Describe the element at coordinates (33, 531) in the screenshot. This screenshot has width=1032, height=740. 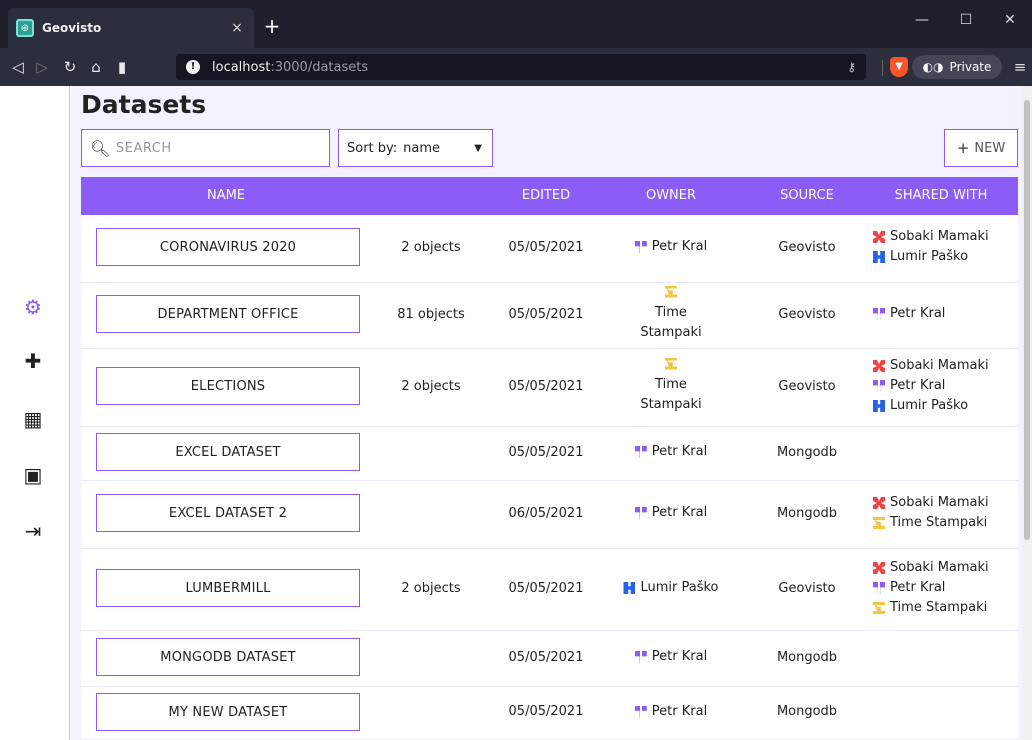
I see `logout-icon: ⇥` at that location.